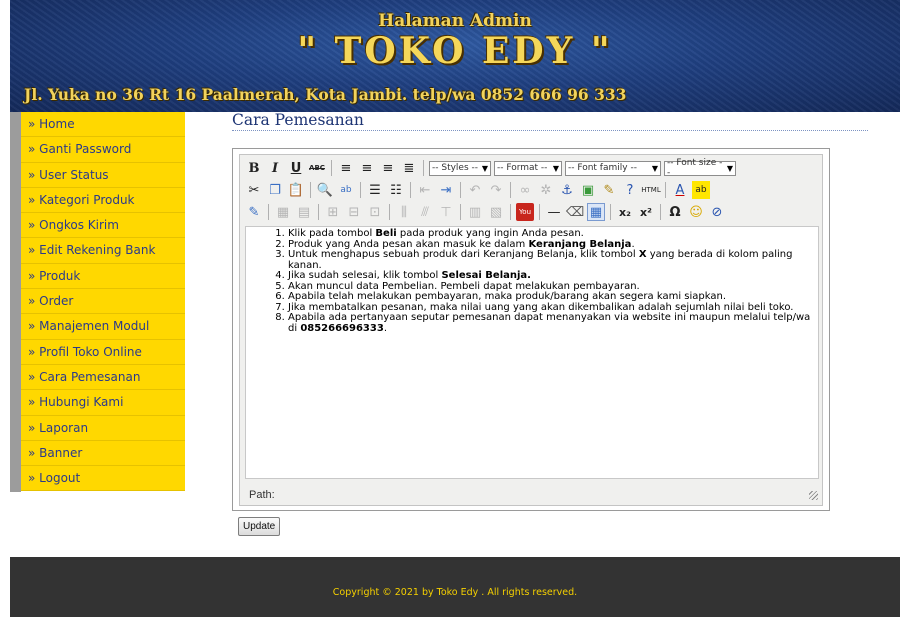 The image size is (900, 617). What do you see at coordinates (259, 526) in the screenshot?
I see `update-button: Update` at bounding box center [259, 526].